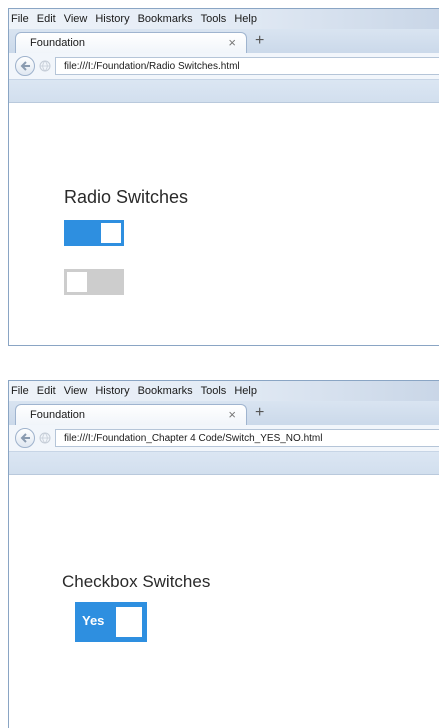 The height and width of the screenshot is (728, 439). What do you see at coordinates (94, 233) in the screenshot?
I see `radio-switch-on` at bounding box center [94, 233].